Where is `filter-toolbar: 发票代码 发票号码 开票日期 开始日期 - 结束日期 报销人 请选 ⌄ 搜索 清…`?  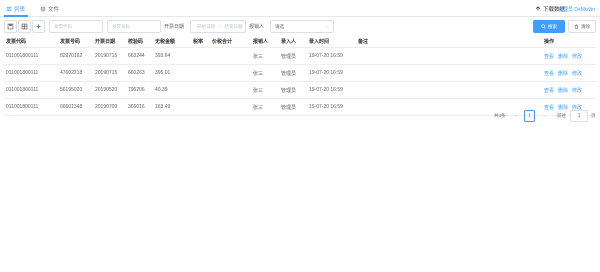
filter-toolbar: 发票代码 发票号码 开票日期 开始日期 - 结束日期 报销人 请选 ⌄ 搜索 清… is located at coordinates (300, 27).